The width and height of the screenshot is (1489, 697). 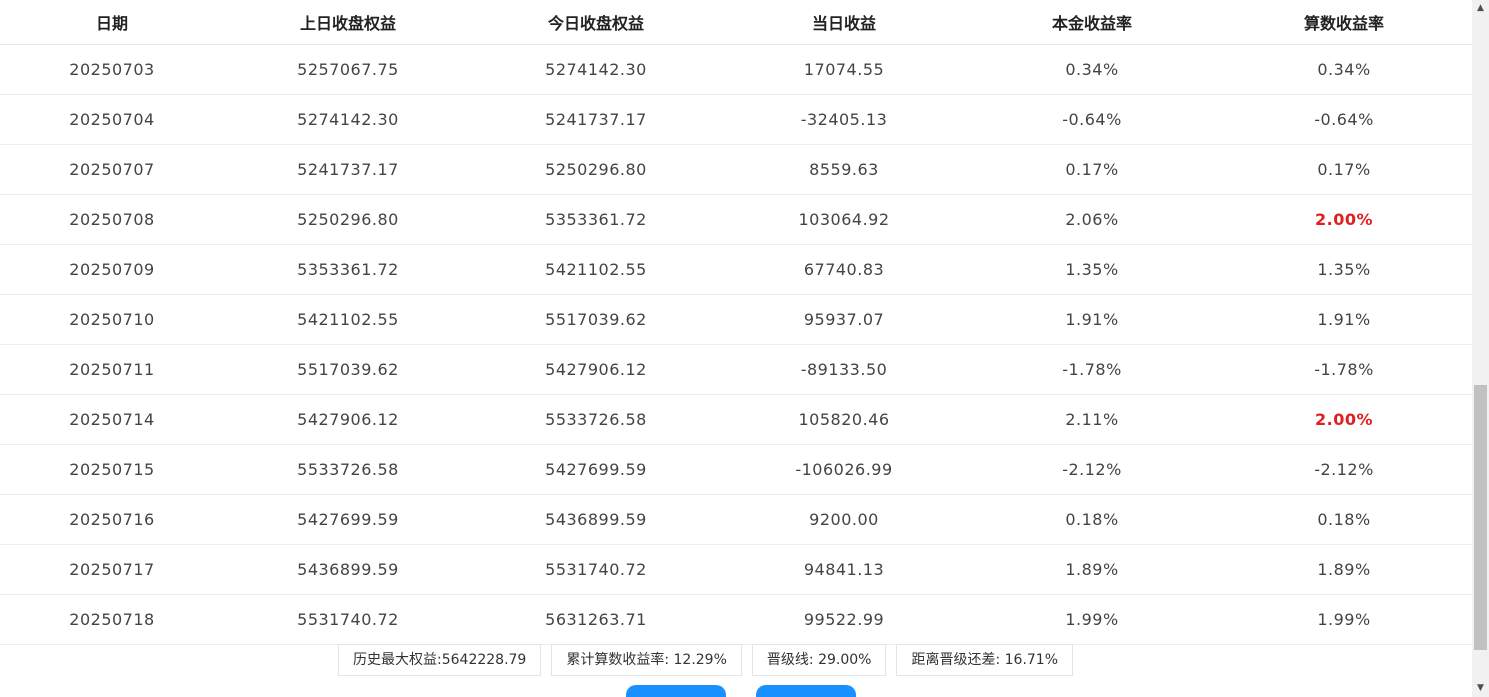 What do you see at coordinates (596, 519) in the screenshot?
I see `cell-today-equity: 5436899.59` at bounding box center [596, 519].